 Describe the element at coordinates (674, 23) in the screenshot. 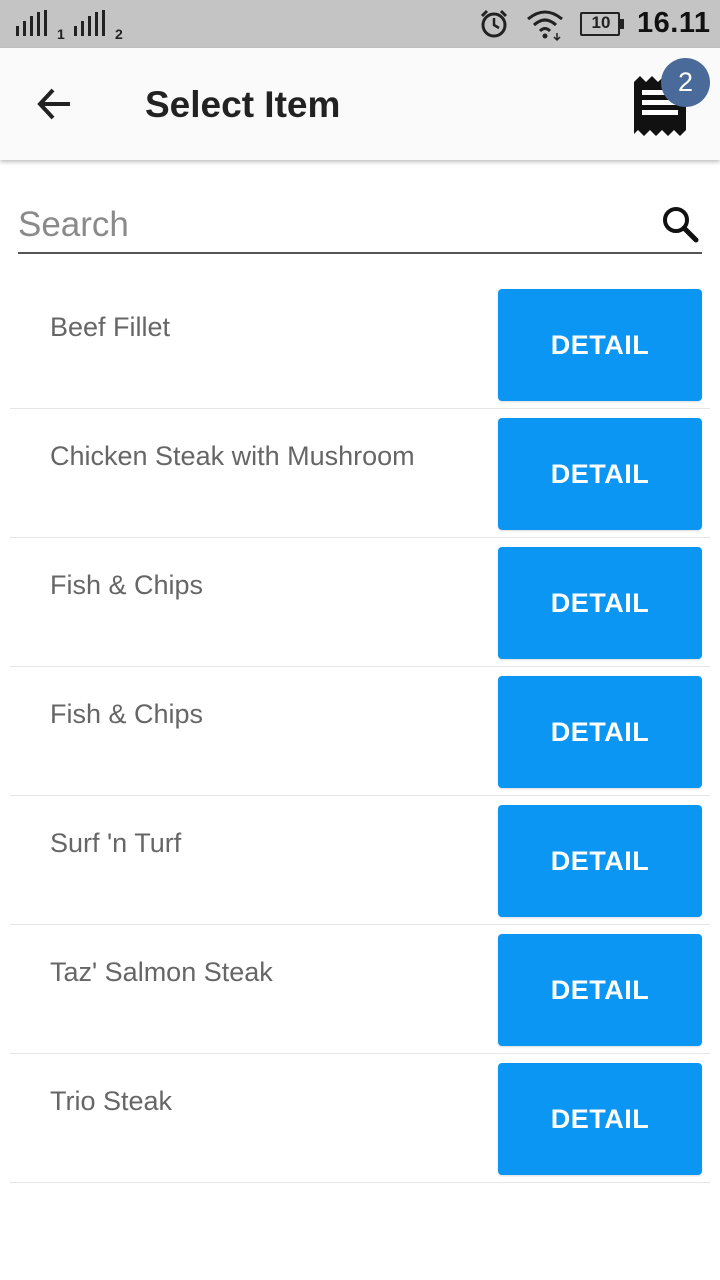

I see `status-time: 16.11` at that location.